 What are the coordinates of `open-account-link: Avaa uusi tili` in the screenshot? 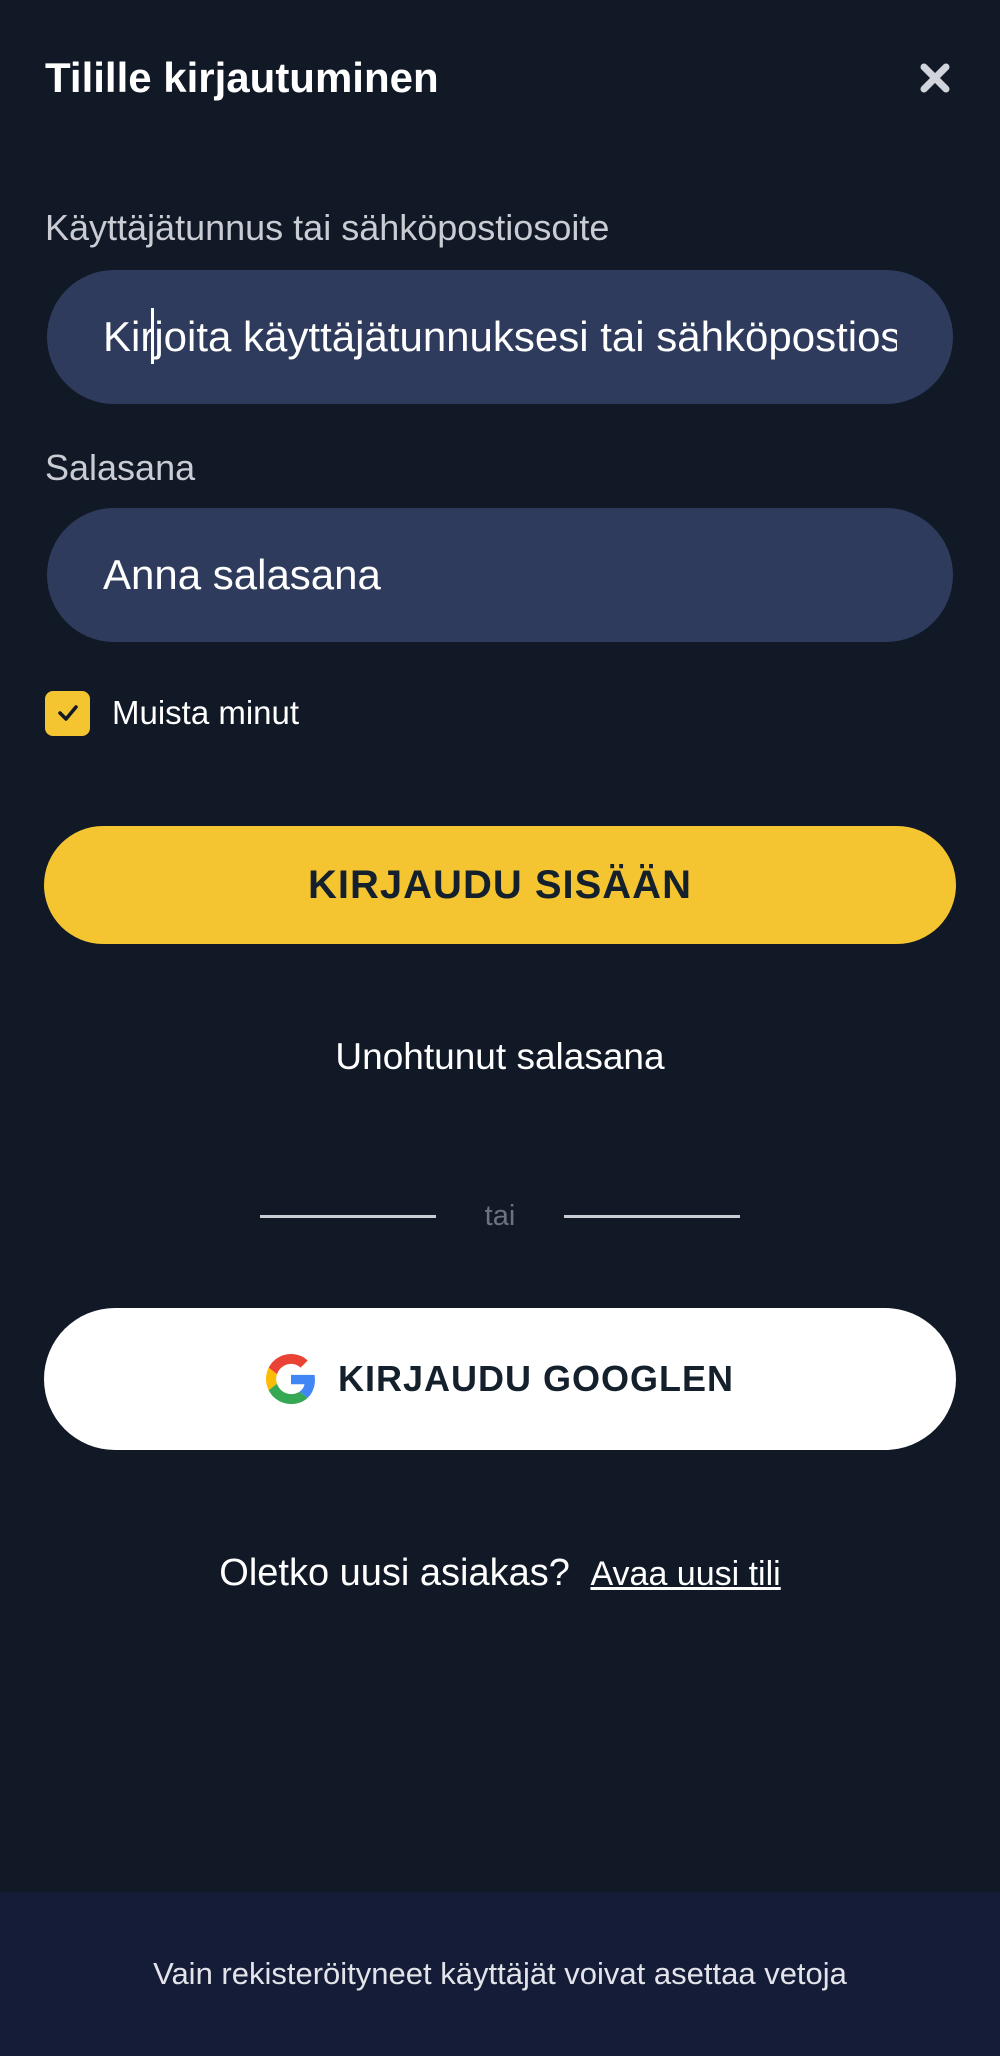 It's located at (685, 1574).